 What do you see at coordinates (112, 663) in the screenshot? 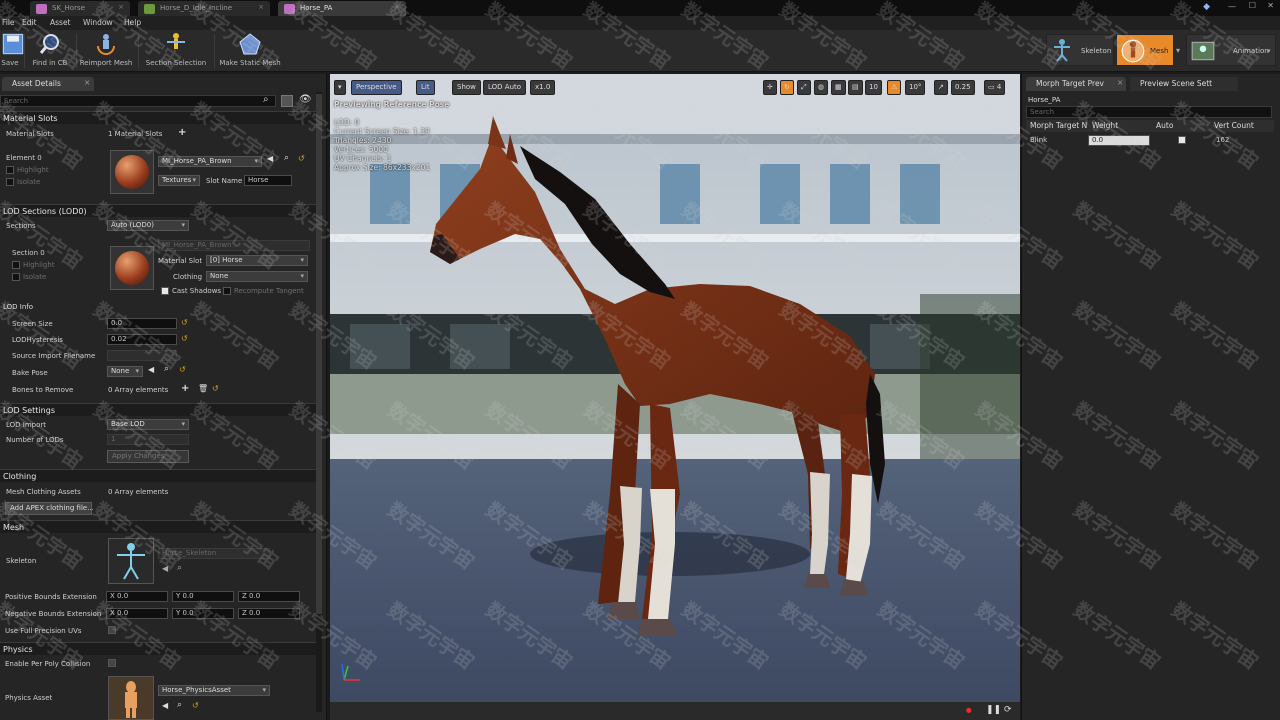
I see `per-poly-collision-checkbox` at bounding box center [112, 663].